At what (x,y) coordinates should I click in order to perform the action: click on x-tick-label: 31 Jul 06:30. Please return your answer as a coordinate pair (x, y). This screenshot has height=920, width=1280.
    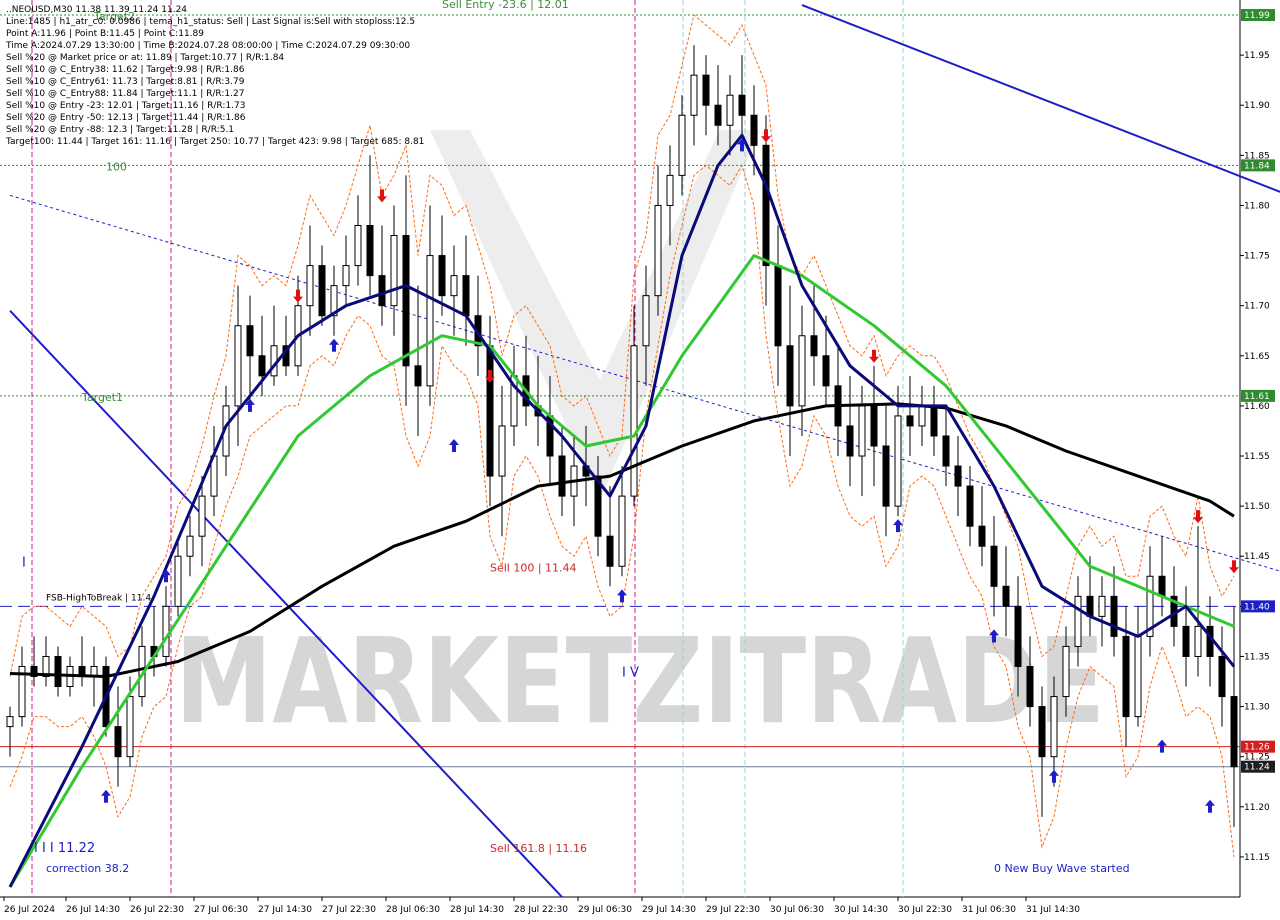
    Looking at the image, I should click on (989, 910).